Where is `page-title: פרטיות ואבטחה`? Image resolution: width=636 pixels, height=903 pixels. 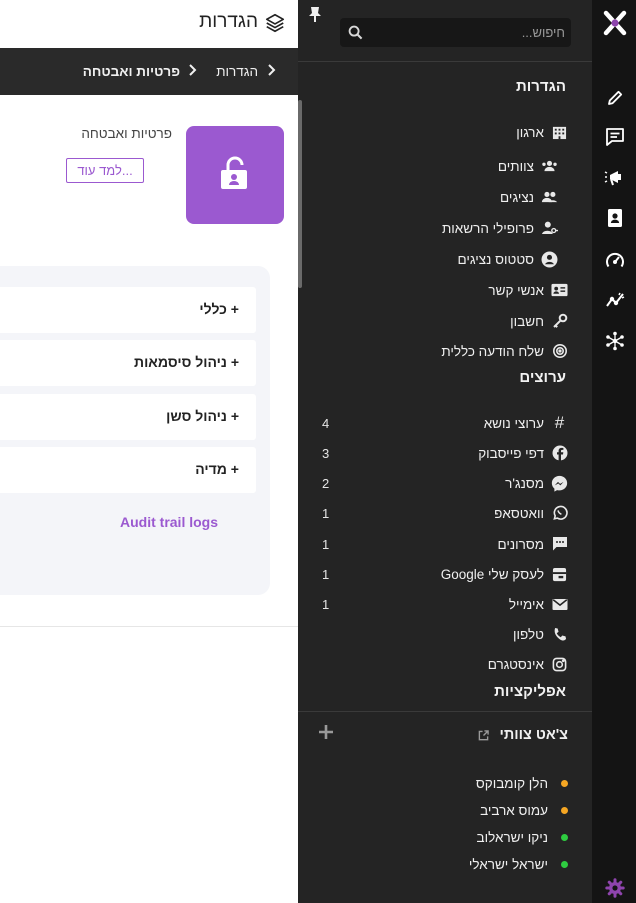 page-title: פרטיות ואבטחה is located at coordinates (126, 133).